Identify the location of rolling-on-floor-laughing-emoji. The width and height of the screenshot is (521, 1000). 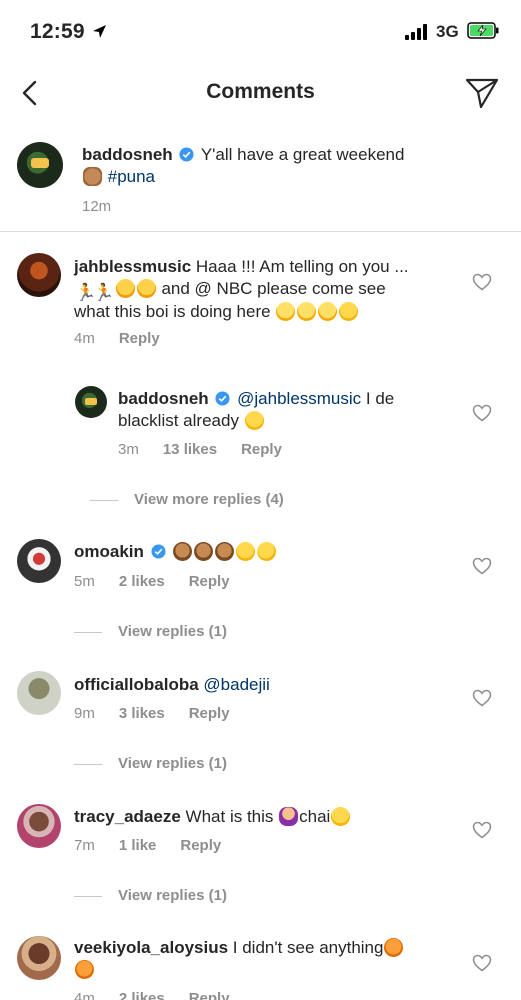
(267, 551).